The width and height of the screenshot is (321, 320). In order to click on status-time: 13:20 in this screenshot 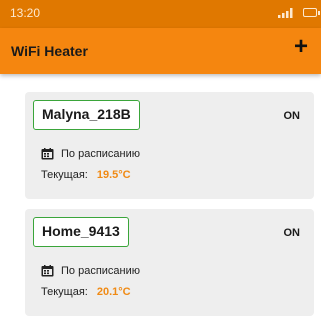, I will do `click(25, 13)`.